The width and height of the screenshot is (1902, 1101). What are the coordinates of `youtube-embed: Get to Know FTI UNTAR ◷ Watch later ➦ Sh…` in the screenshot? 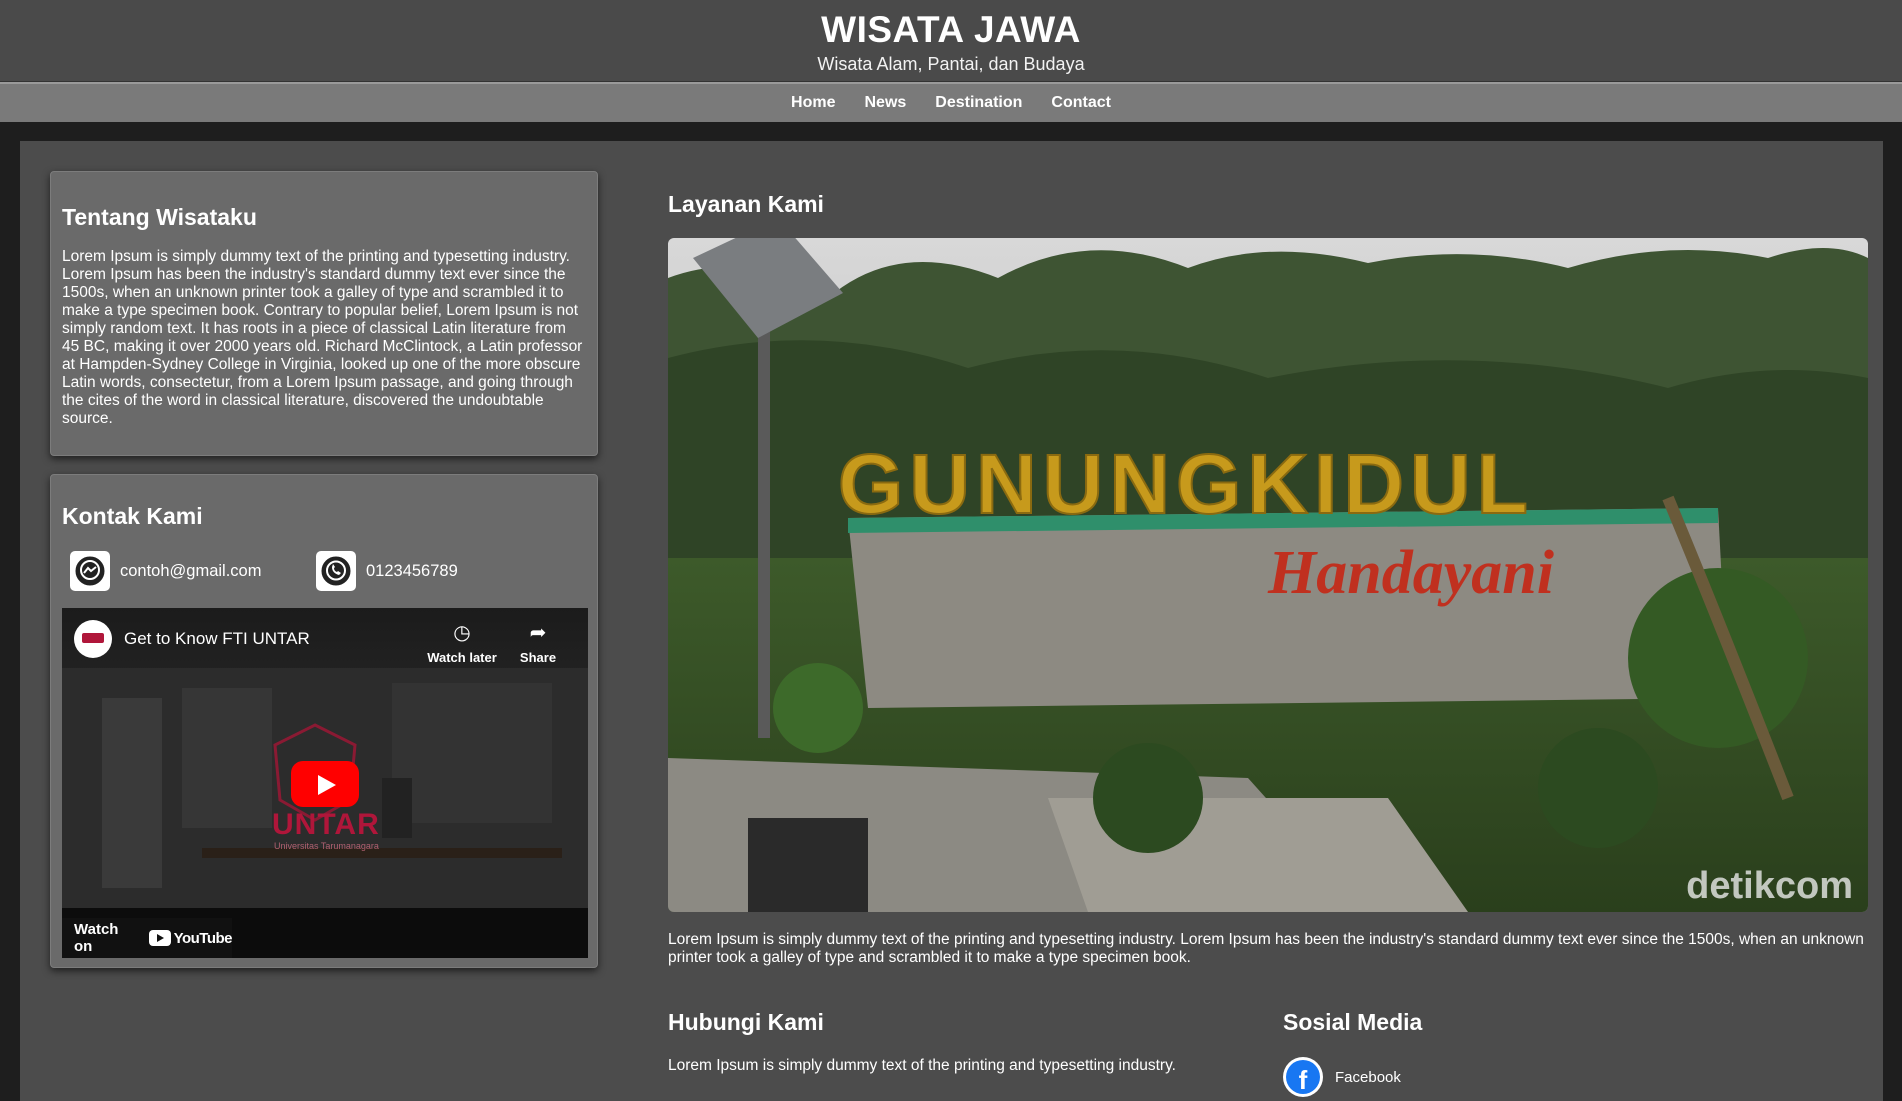 It's located at (325, 783).